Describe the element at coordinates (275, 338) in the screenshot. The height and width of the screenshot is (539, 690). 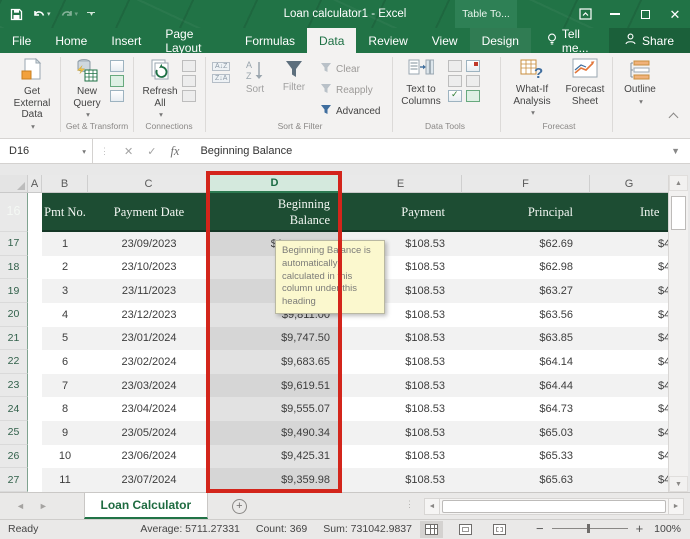
I see `cell-beginning-balance: $9,747.50` at that location.